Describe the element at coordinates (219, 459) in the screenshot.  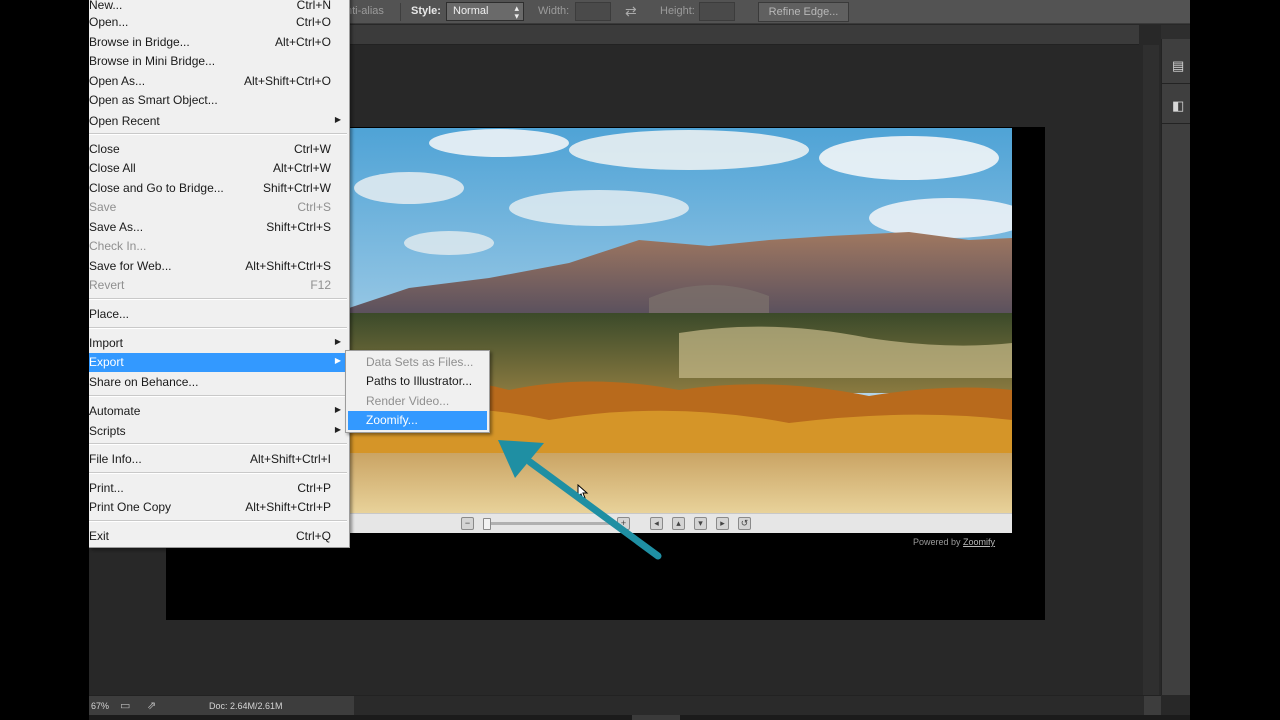
I see `menu-item-file-info: File Info... Alt+Shift+Ctrl+I` at that location.